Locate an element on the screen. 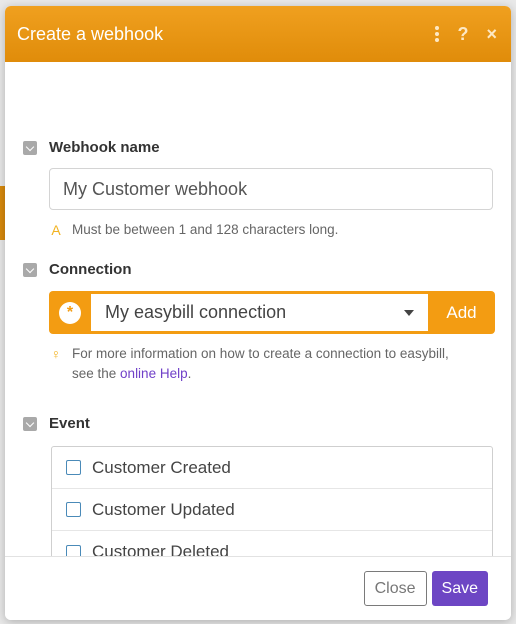 The height and width of the screenshot is (624, 516). connection-select: My easybill connection is located at coordinates (259, 312).